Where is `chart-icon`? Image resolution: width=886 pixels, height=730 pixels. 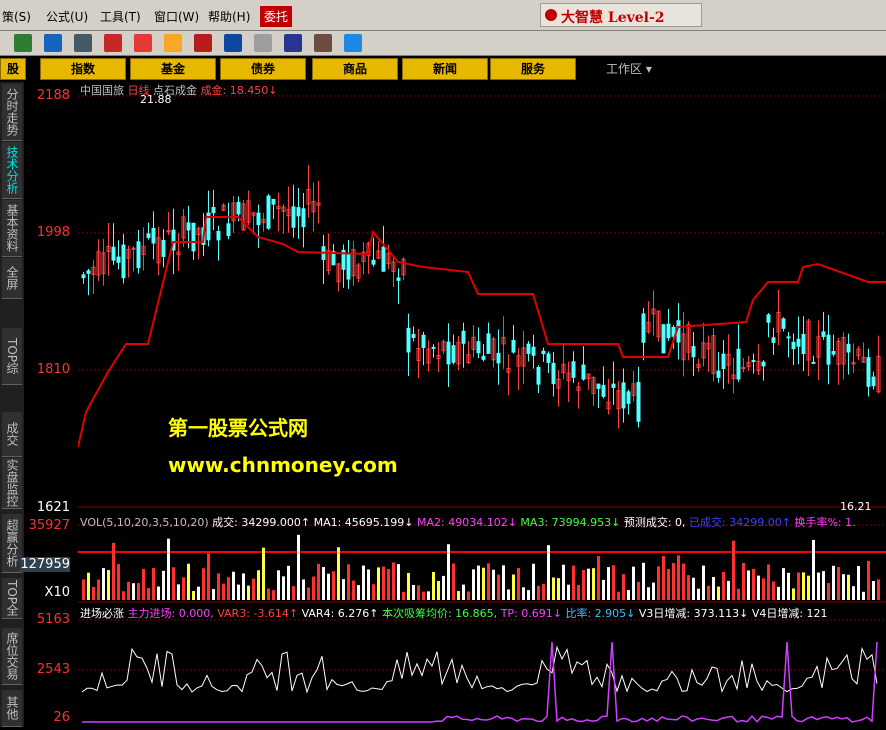
chart-icon is located at coordinates (23, 43).